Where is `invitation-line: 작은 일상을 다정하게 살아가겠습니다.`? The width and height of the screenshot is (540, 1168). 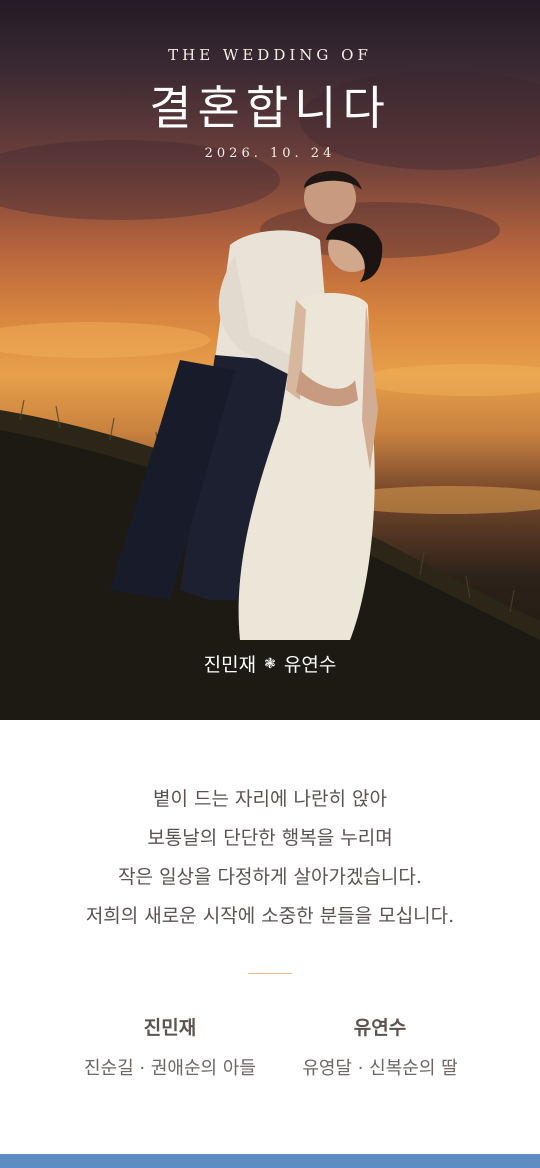
invitation-line: 작은 일상을 다정하게 살아가겠습니다. is located at coordinates (270, 877).